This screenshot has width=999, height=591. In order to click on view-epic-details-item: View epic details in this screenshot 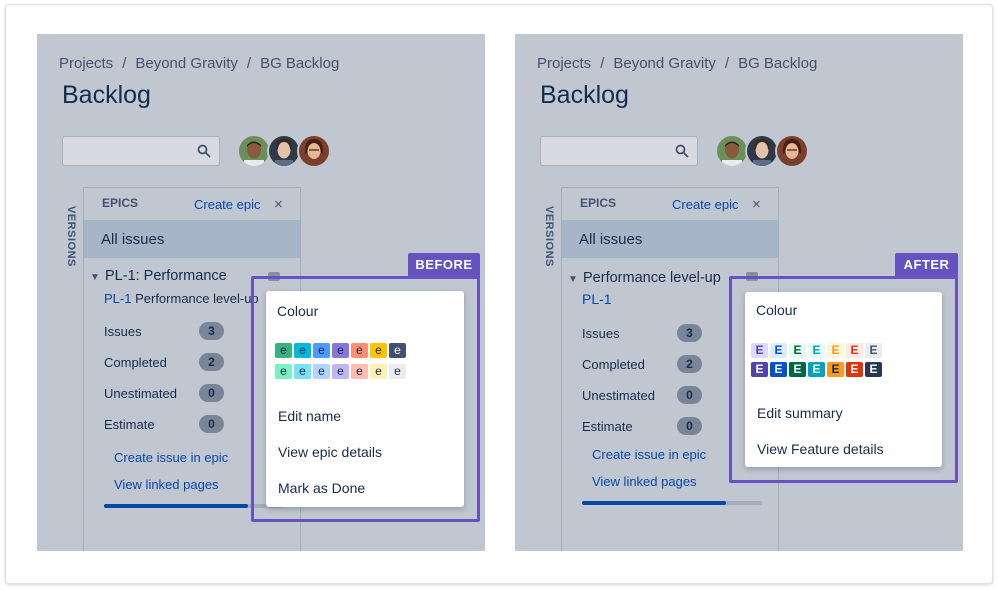, I will do `click(330, 452)`.